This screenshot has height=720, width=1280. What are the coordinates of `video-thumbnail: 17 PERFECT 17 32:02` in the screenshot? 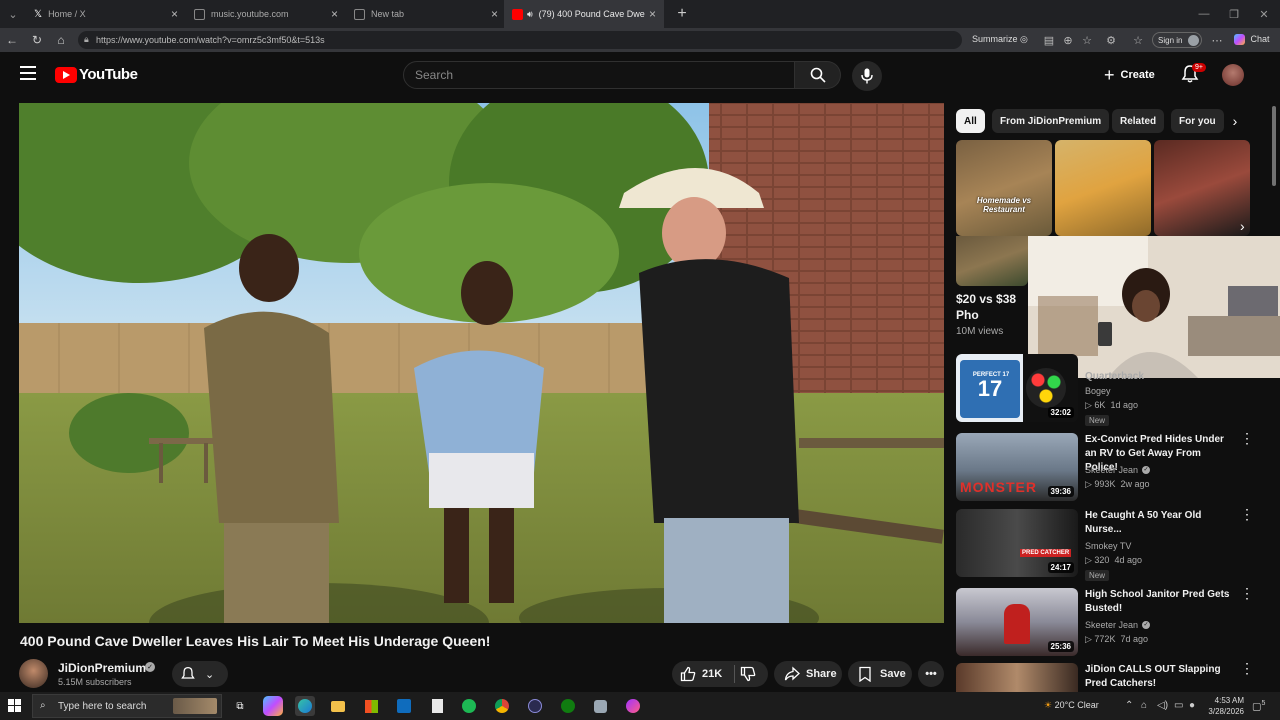 It's located at (1017, 388).